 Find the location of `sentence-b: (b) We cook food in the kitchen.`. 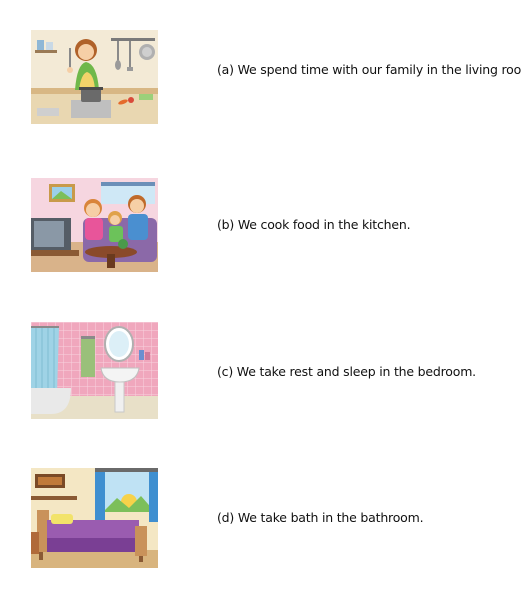

sentence-b: (b) We cook food in the kitchen. is located at coordinates (314, 224).